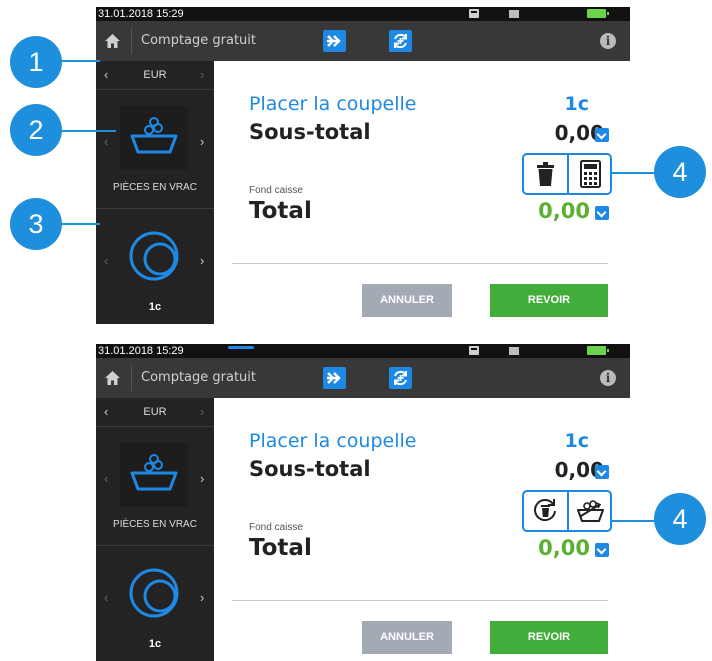  I want to click on trash-icon, so click(545, 174).